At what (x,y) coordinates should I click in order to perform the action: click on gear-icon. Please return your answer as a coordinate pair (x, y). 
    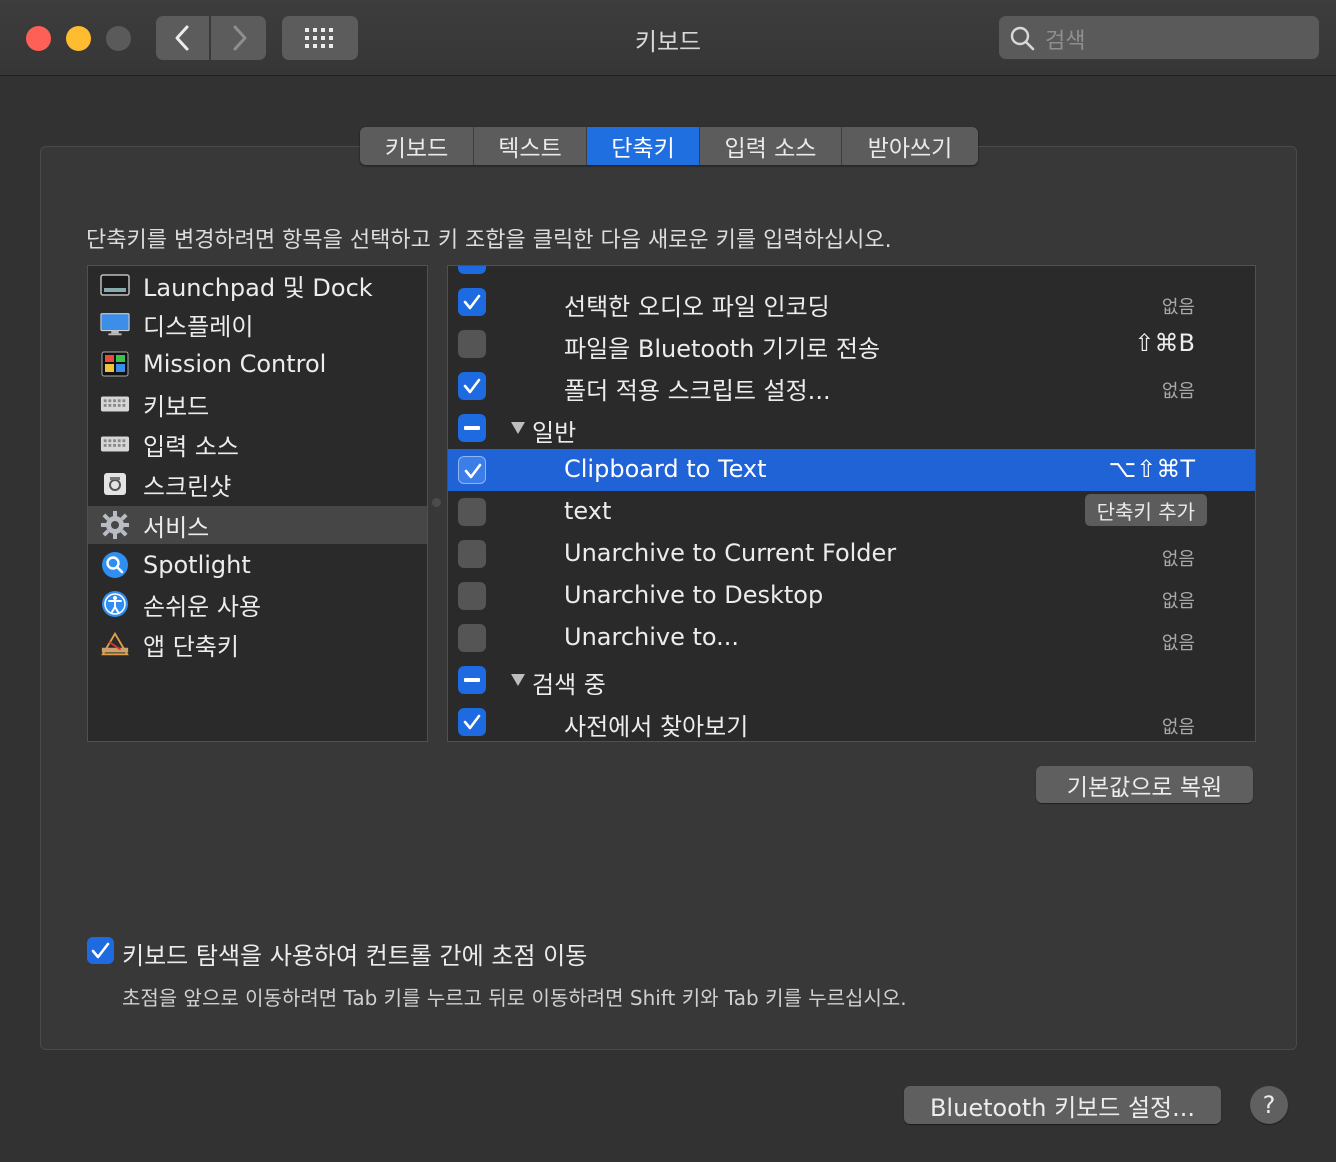
    Looking at the image, I should click on (115, 525).